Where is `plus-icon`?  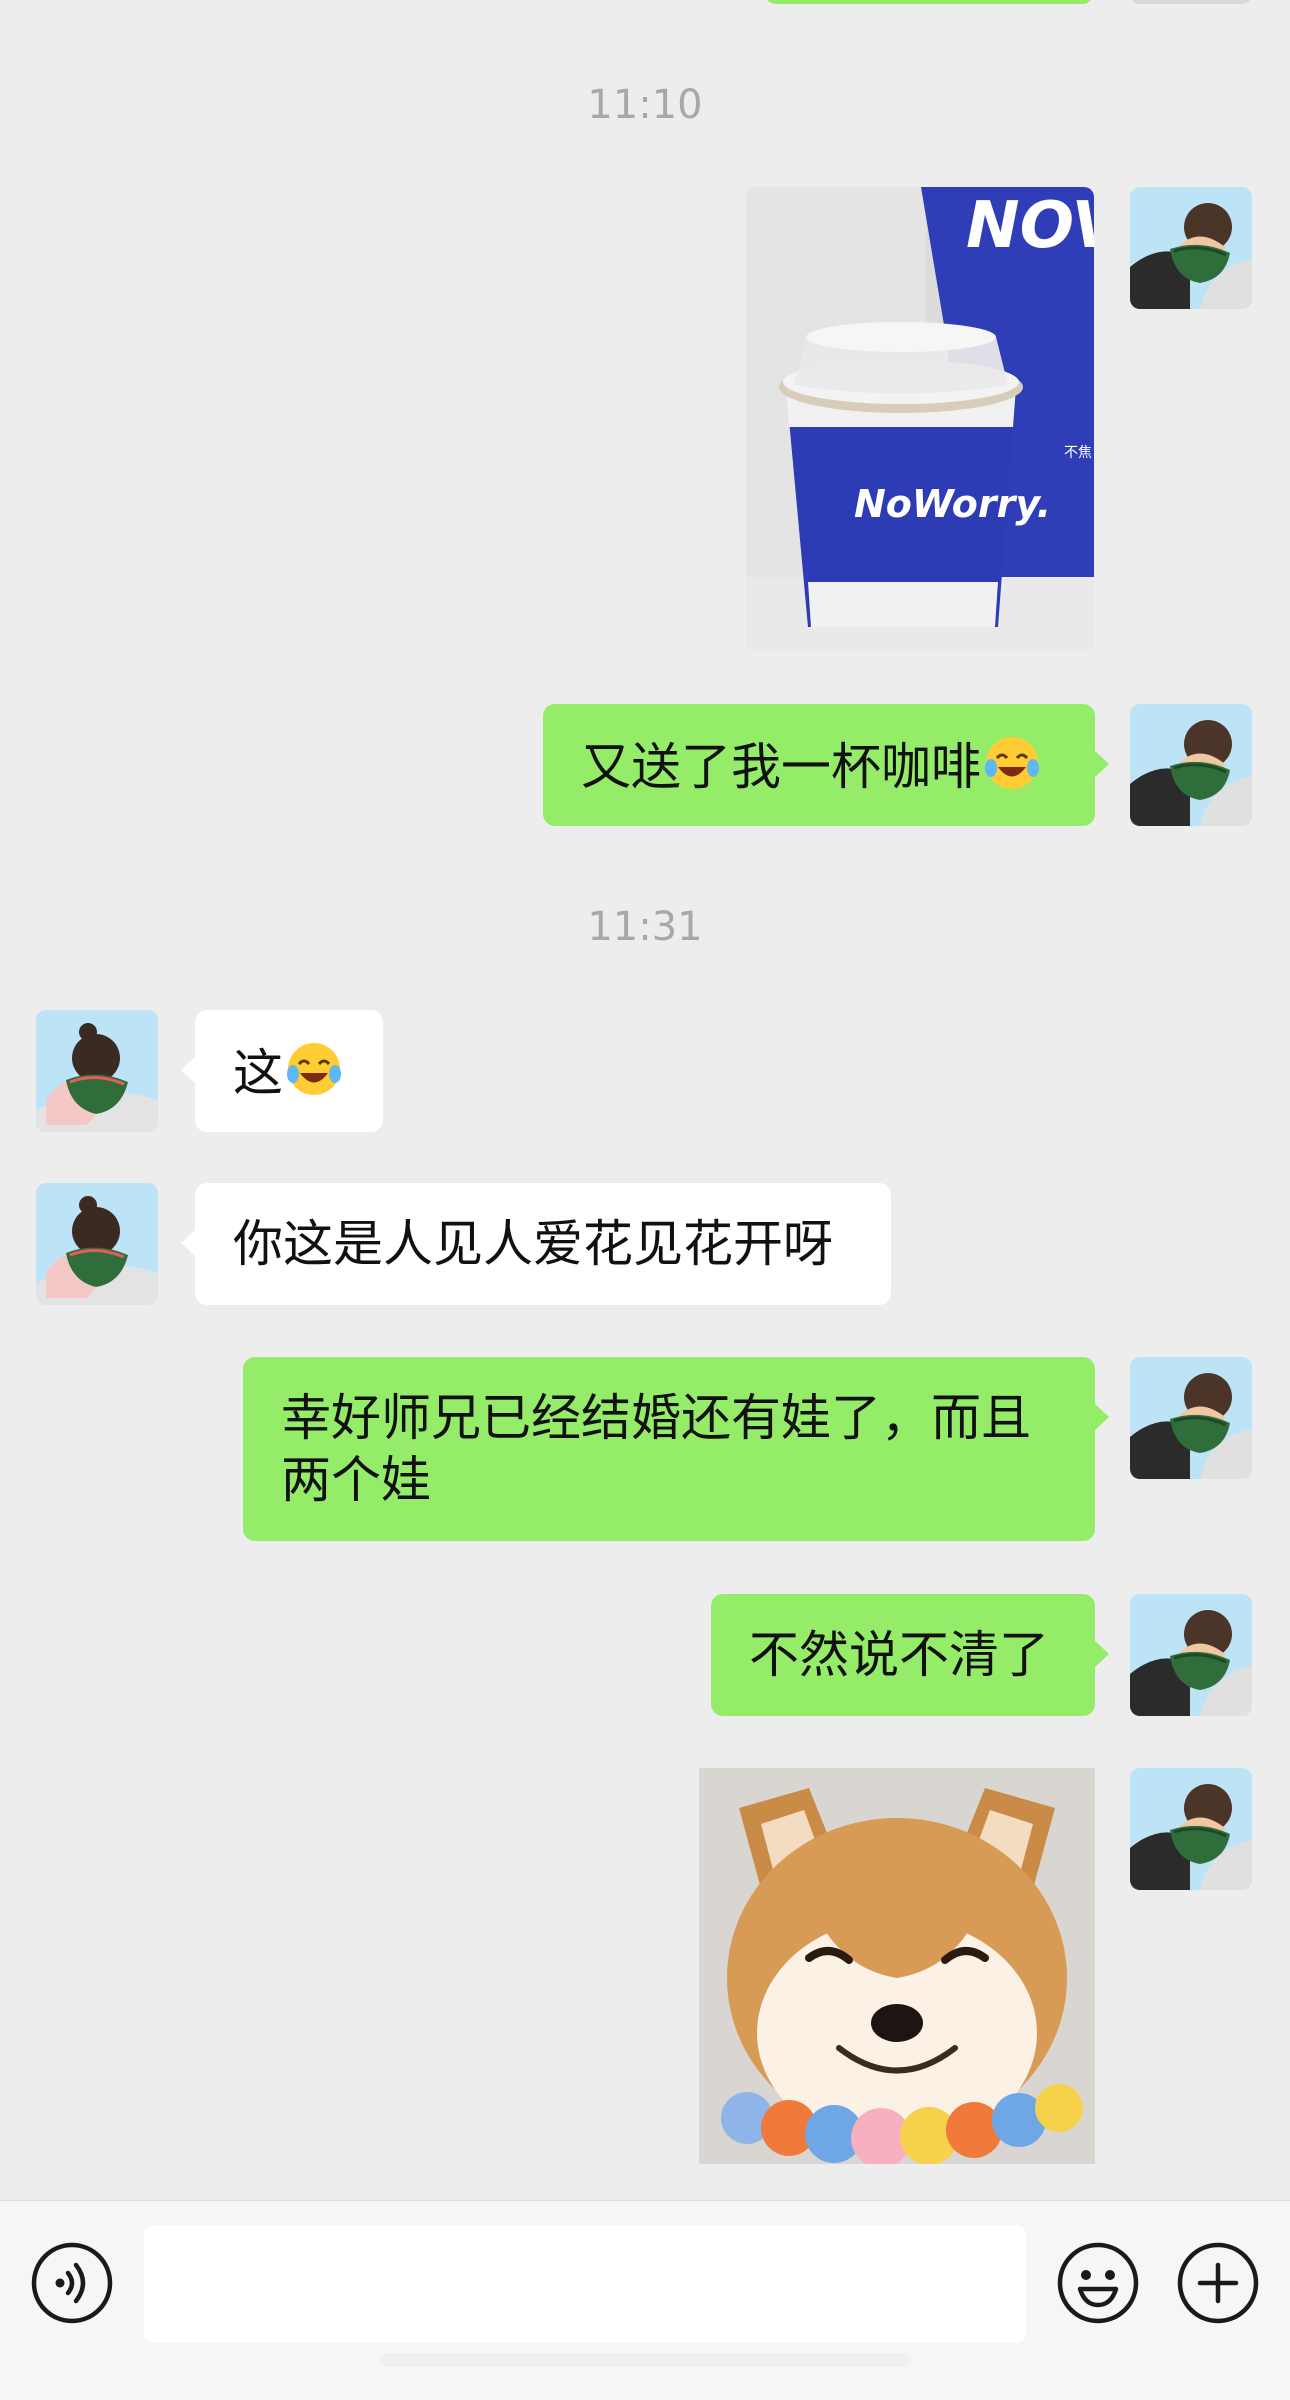 plus-icon is located at coordinates (1218, 2283).